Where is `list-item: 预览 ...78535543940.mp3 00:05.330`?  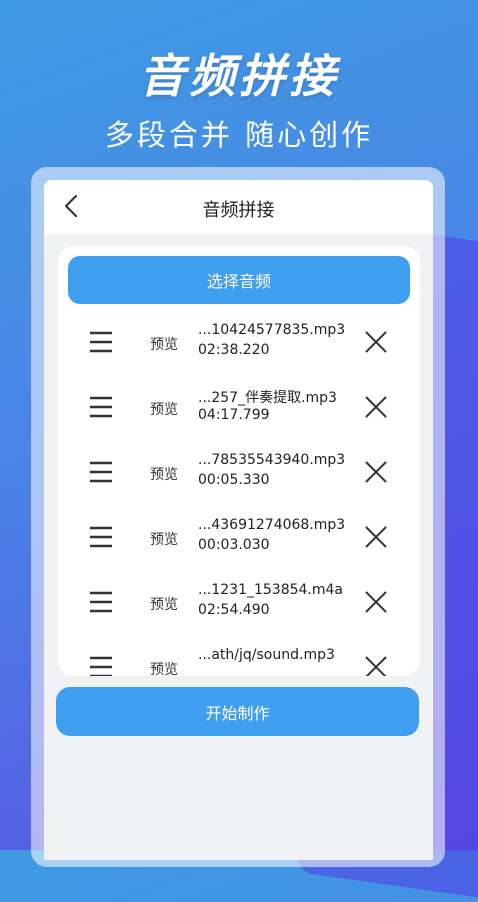 list-item: 预览 ...78535543940.mp3 00:05.330 is located at coordinates (239, 478).